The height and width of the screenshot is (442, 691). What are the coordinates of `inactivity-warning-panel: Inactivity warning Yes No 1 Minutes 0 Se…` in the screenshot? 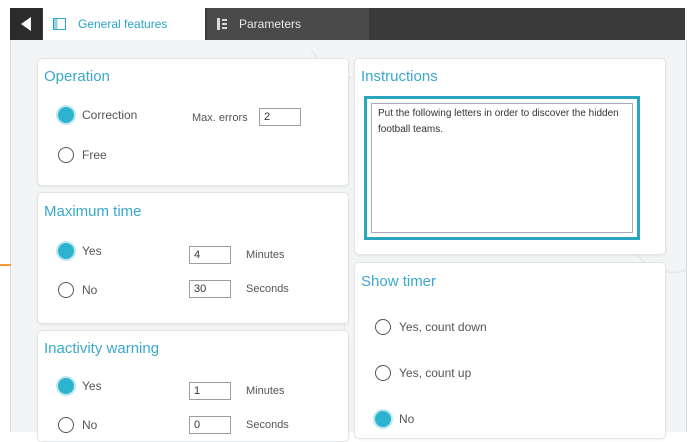 It's located at (193, 386).